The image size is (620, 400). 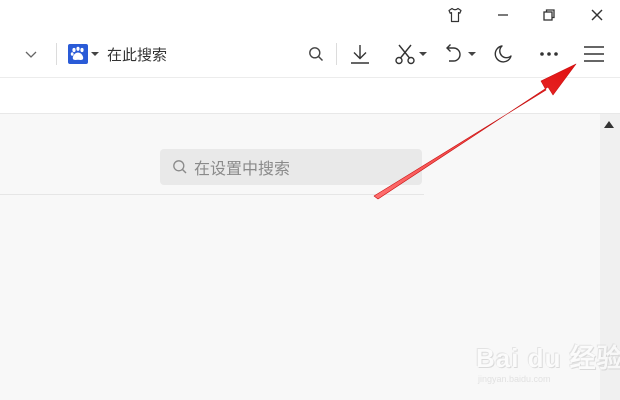 I want to click on minimize-icon, so click(x=503, y=15).